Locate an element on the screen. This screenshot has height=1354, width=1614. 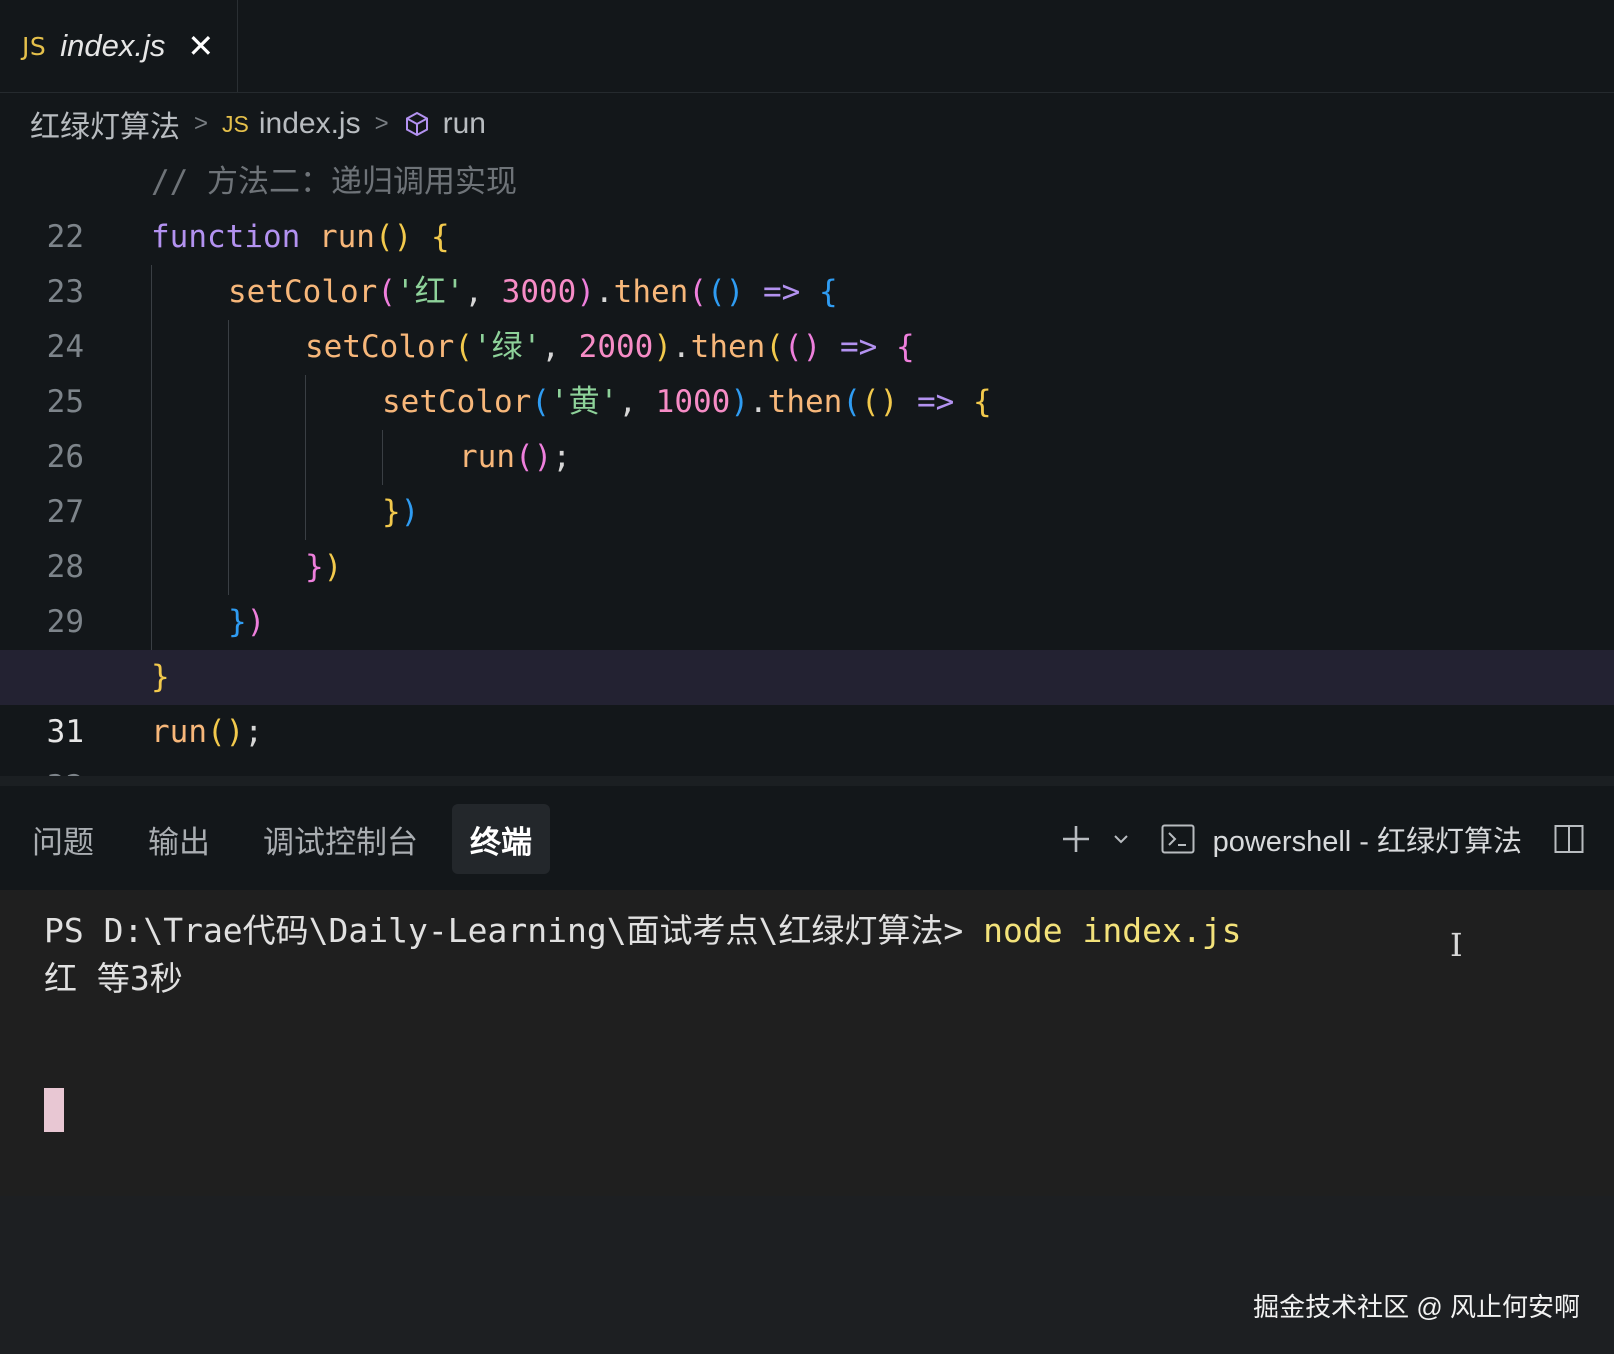
code-line: 24 setColor('红', 3000).then(() => { is located at coordinates (807, 315).